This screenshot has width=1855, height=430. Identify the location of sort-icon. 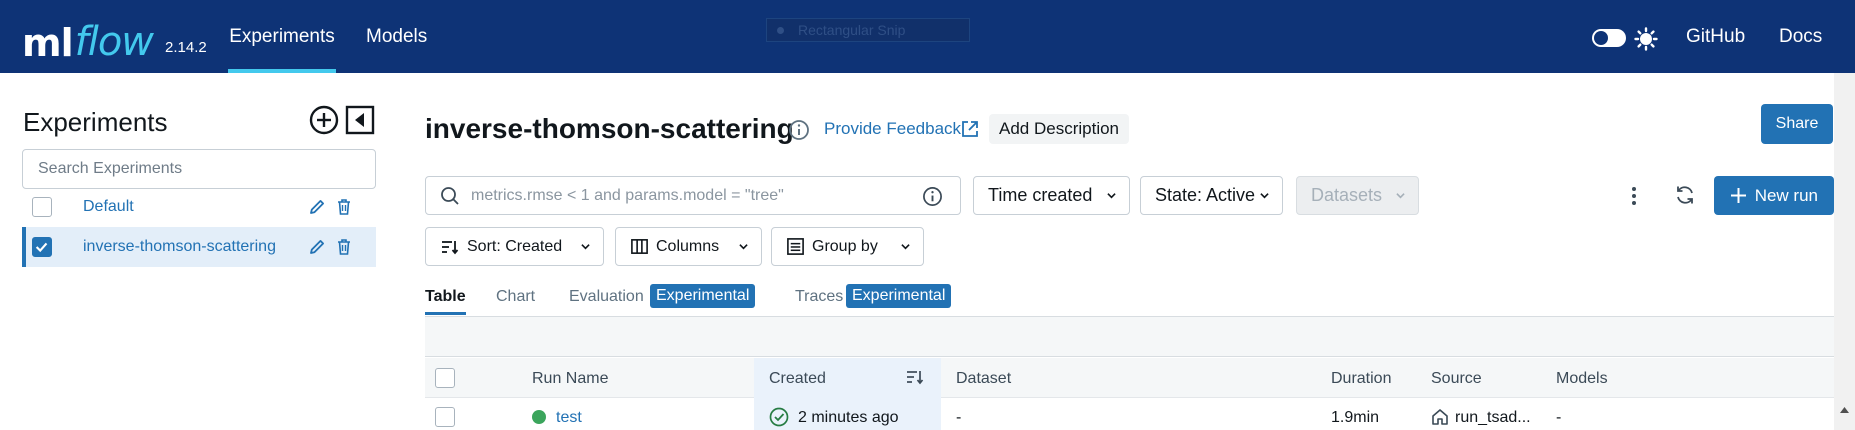
(450, 247).